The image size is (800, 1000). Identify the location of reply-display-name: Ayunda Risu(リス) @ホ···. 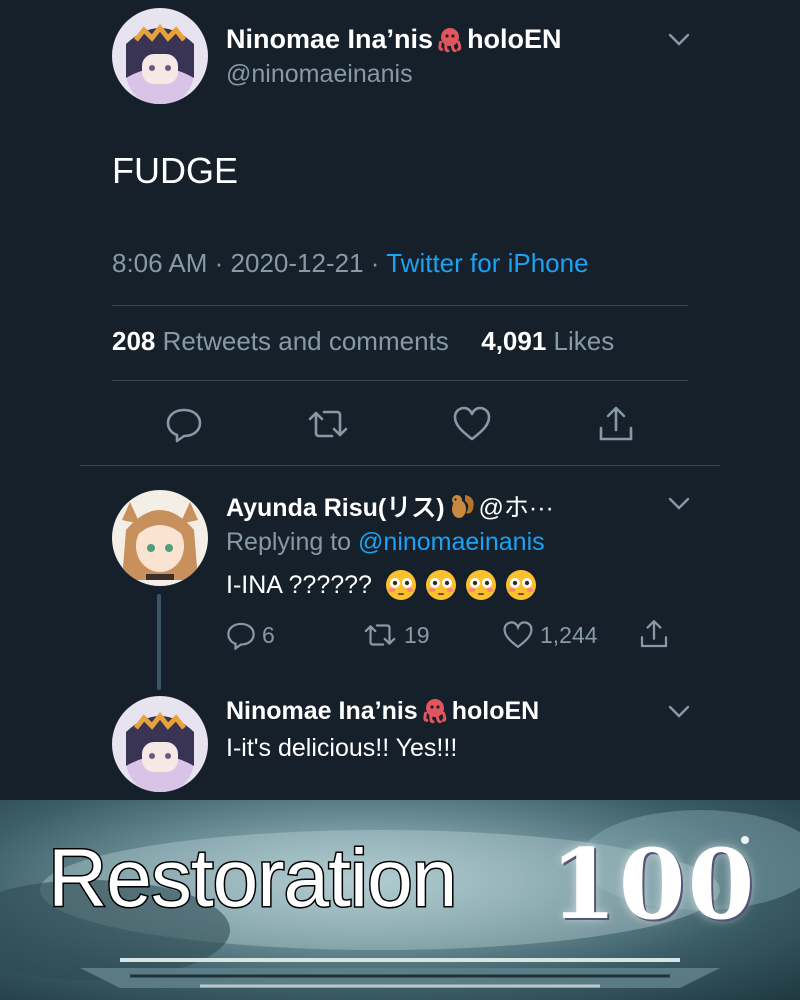
(390, 506).